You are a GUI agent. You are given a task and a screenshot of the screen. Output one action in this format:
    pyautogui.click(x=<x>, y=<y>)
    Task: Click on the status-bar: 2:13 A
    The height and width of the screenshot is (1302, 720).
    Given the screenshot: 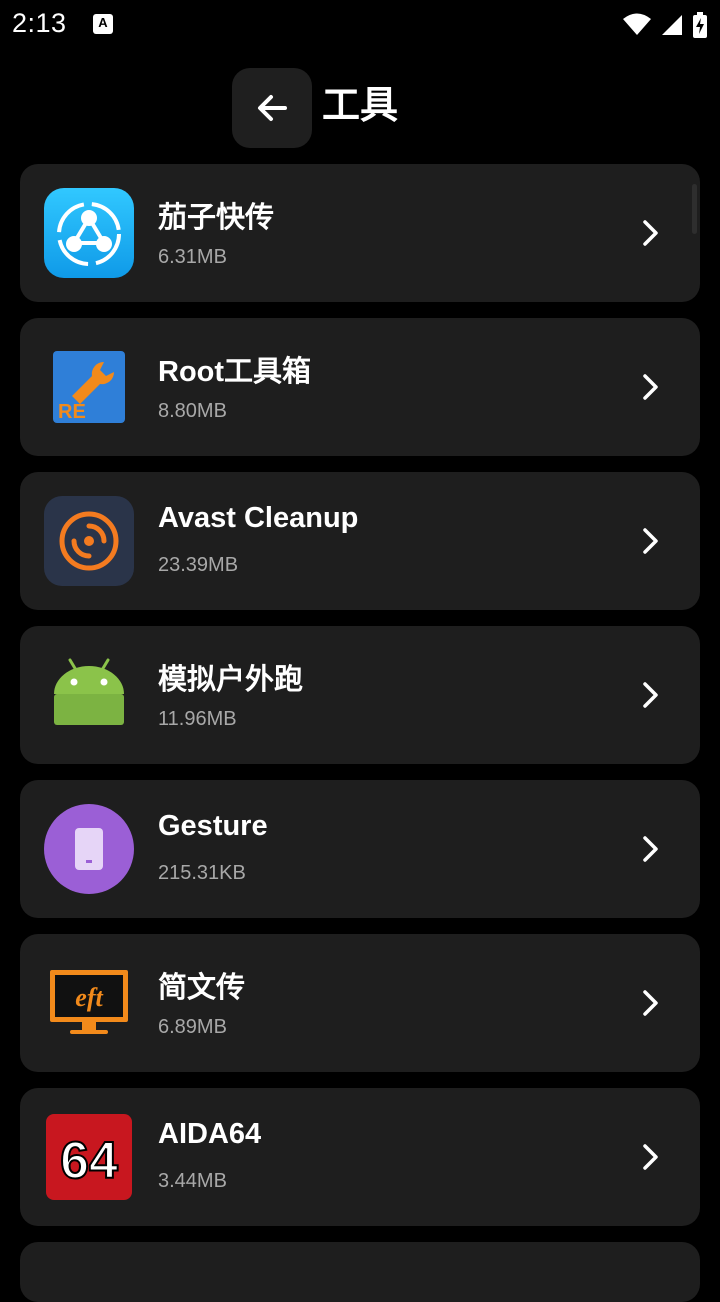 What is the action you would take?
    pyautogui.click(x=360, y=26)
    